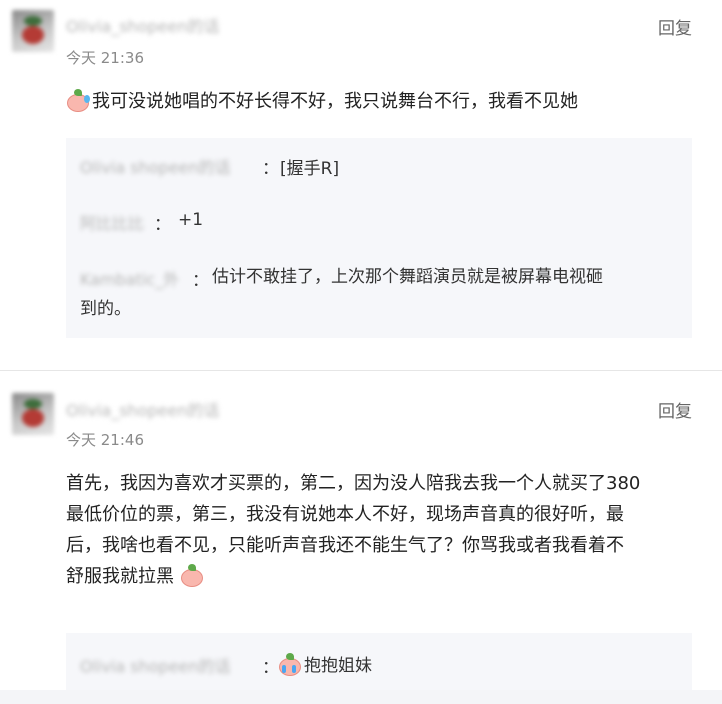 This screenshot has height=704, width=722. Describe the element at coordinates (345, 545) in the screenshot. I see `comment-text-line: 后，我啥也看不见，只能听声音我还不能生气了？你骂我或者我看着不` at that location.